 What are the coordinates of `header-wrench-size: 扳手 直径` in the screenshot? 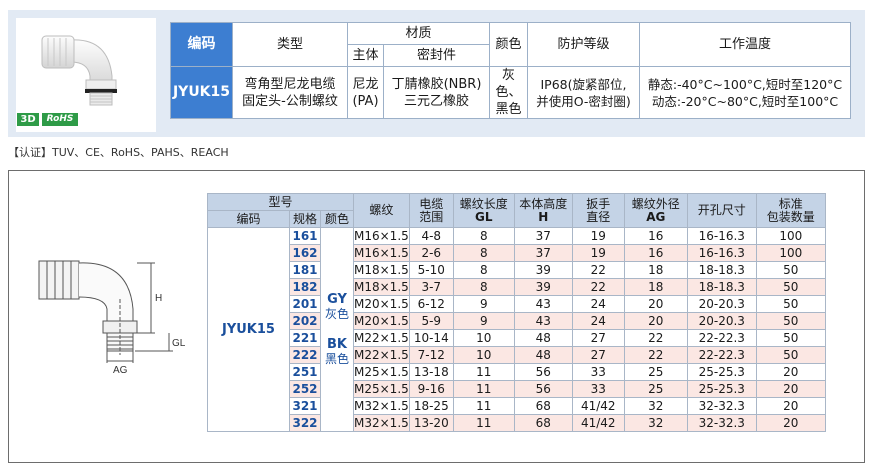 It's located at (598, 210).